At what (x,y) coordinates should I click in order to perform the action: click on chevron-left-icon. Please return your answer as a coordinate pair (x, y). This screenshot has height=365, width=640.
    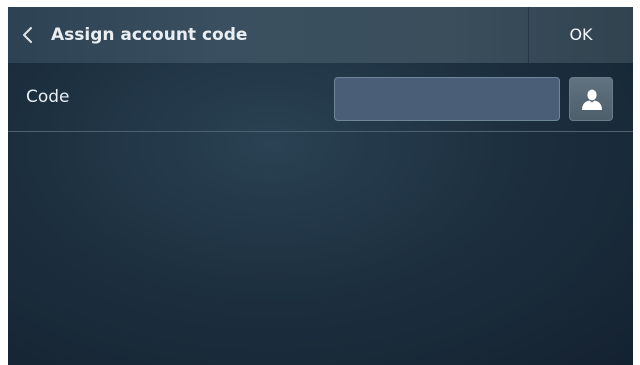
    Looking at the image, I should click on (27, 35).